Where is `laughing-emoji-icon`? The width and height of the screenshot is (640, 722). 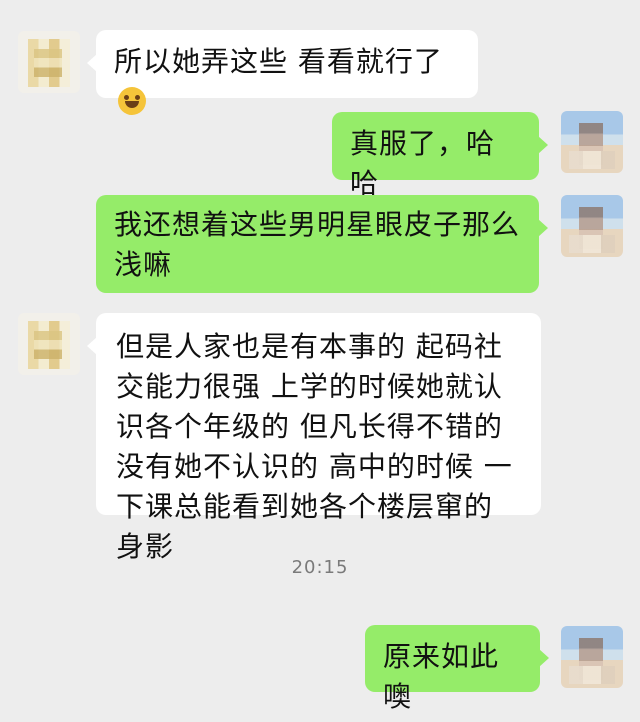
laughing-emoji-icon is located at coordinates (132, 101).